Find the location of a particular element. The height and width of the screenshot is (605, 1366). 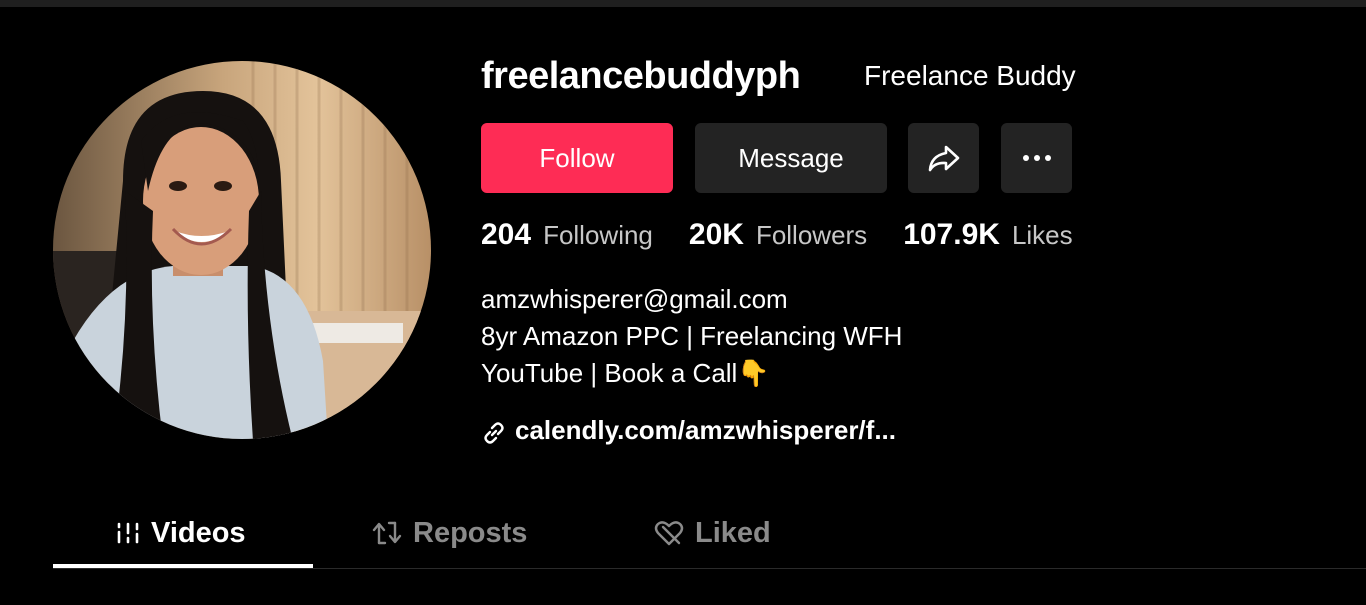

stat-value: 20K is located at coordinates (716, 234).